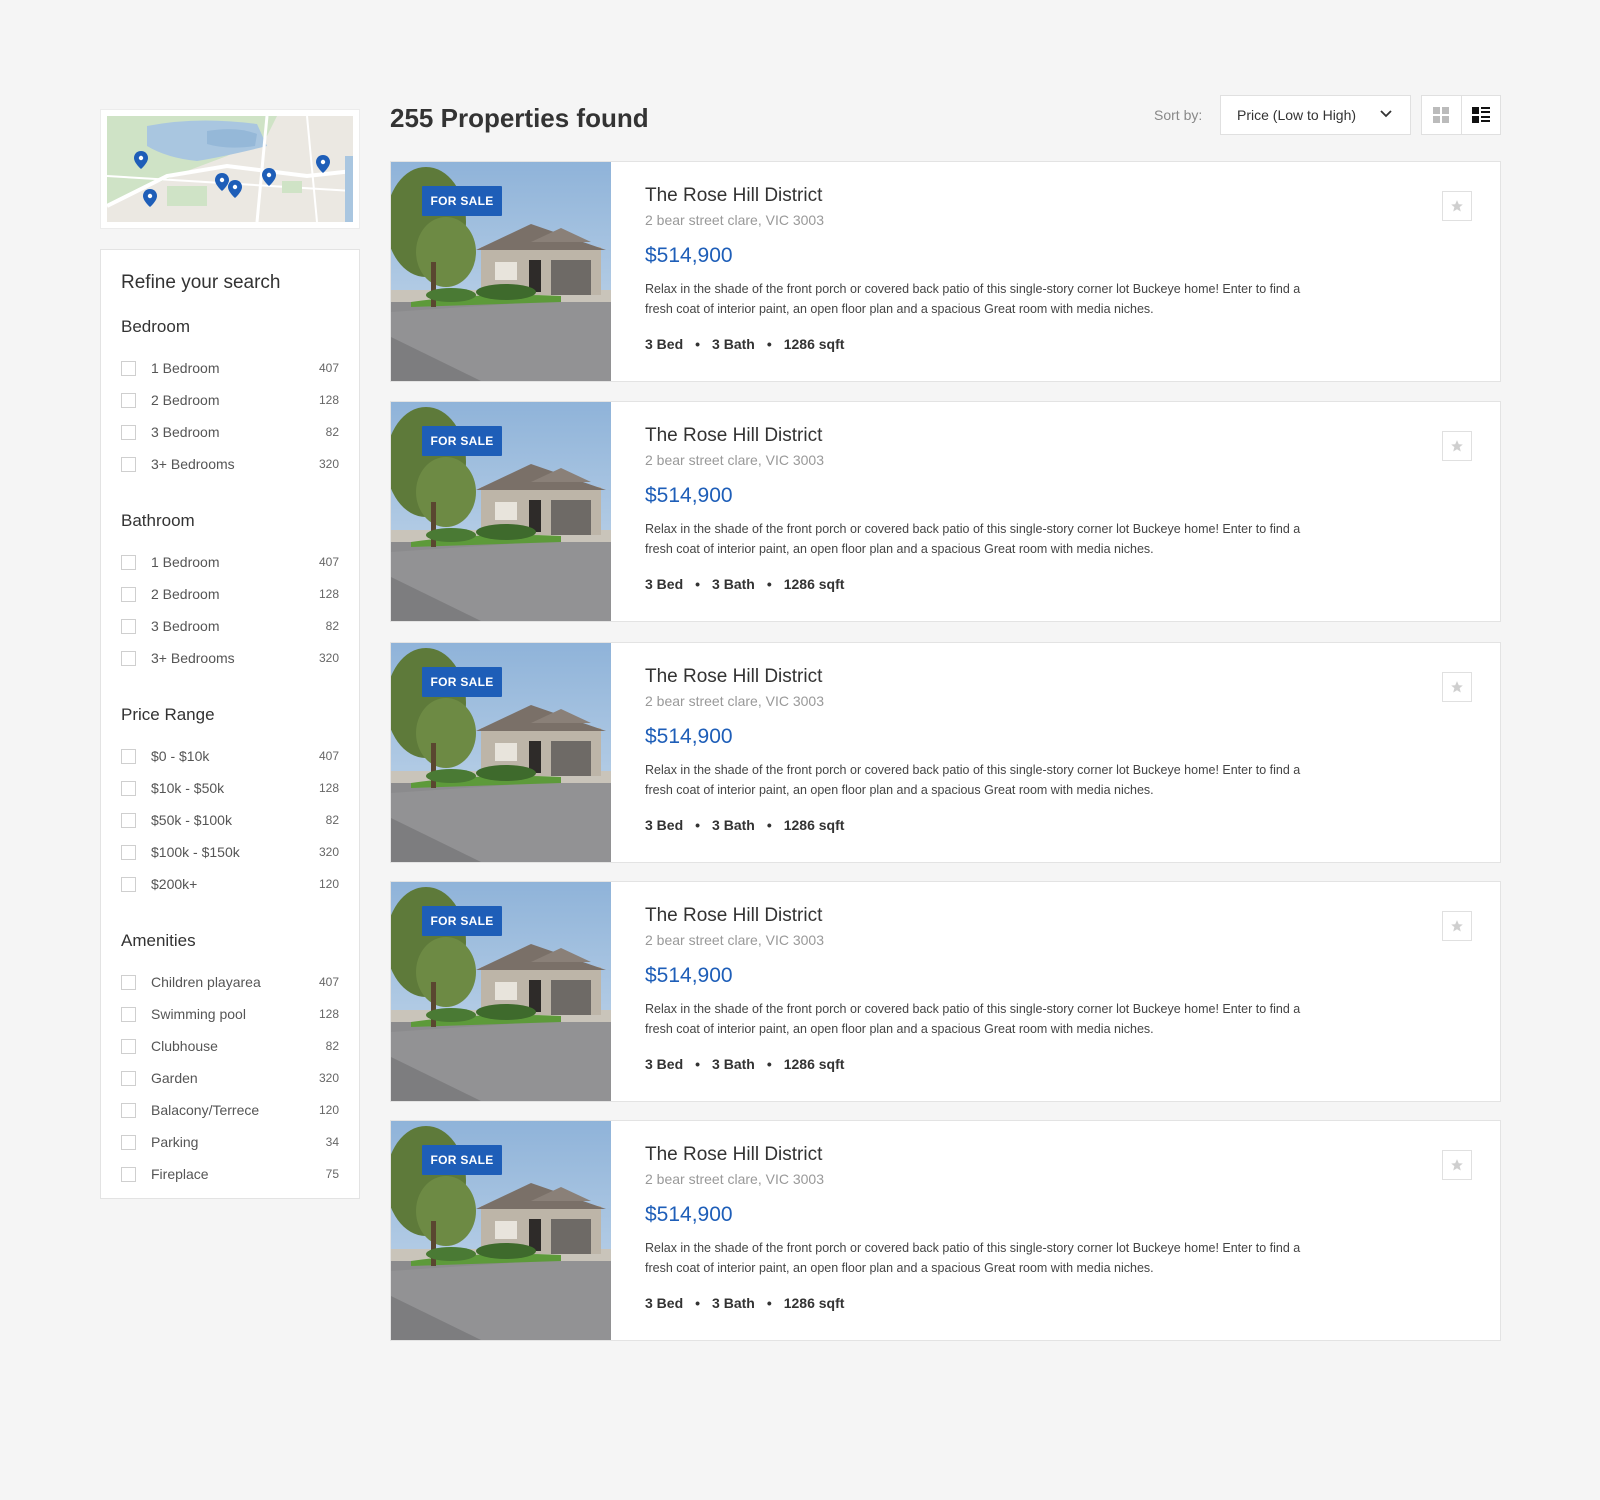 This screenshot has height=1500, width=1600. I want to click on filter-option: $0 - $10k 407, so click(230, 756).